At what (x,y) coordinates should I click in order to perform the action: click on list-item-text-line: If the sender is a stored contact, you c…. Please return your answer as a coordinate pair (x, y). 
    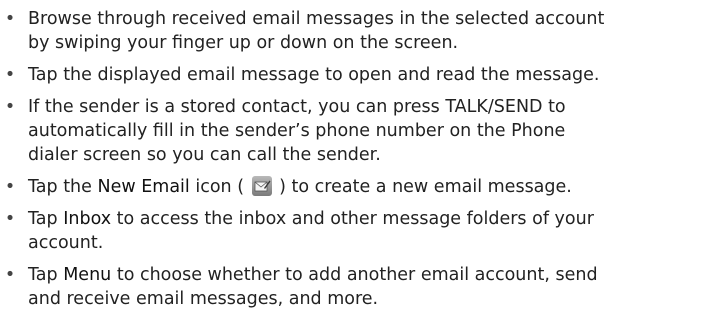
    Looking at the image, I should click on (297, 107).